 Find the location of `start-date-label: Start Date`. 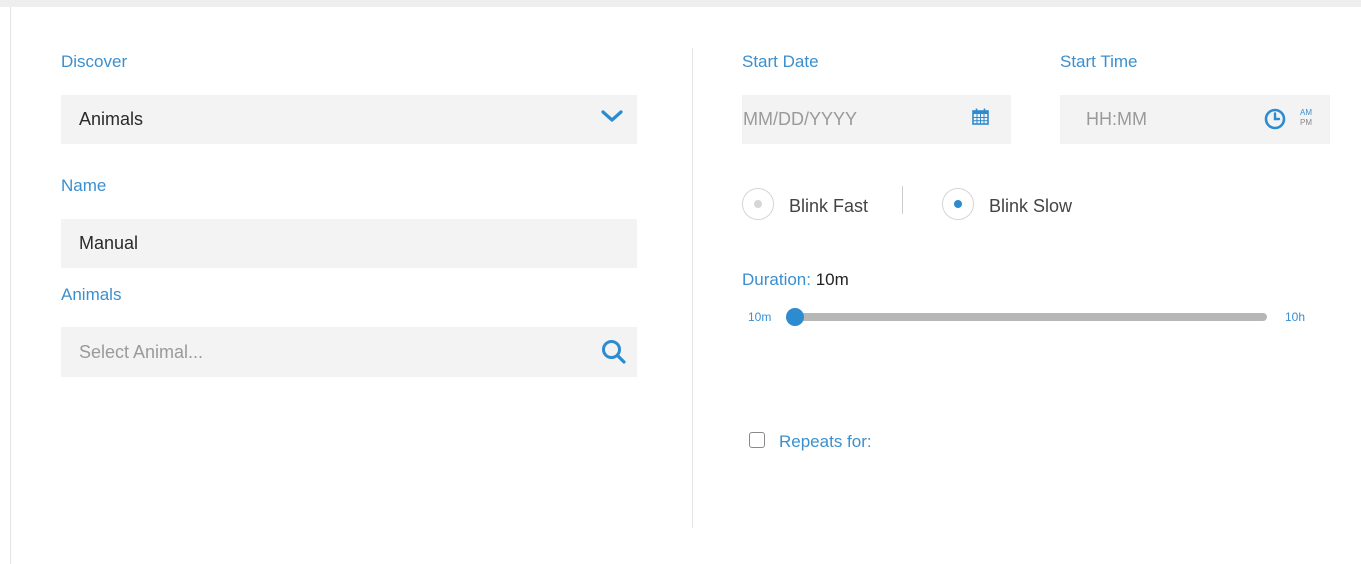

start-date-label: Start Date is located at coordinates (780, 61).